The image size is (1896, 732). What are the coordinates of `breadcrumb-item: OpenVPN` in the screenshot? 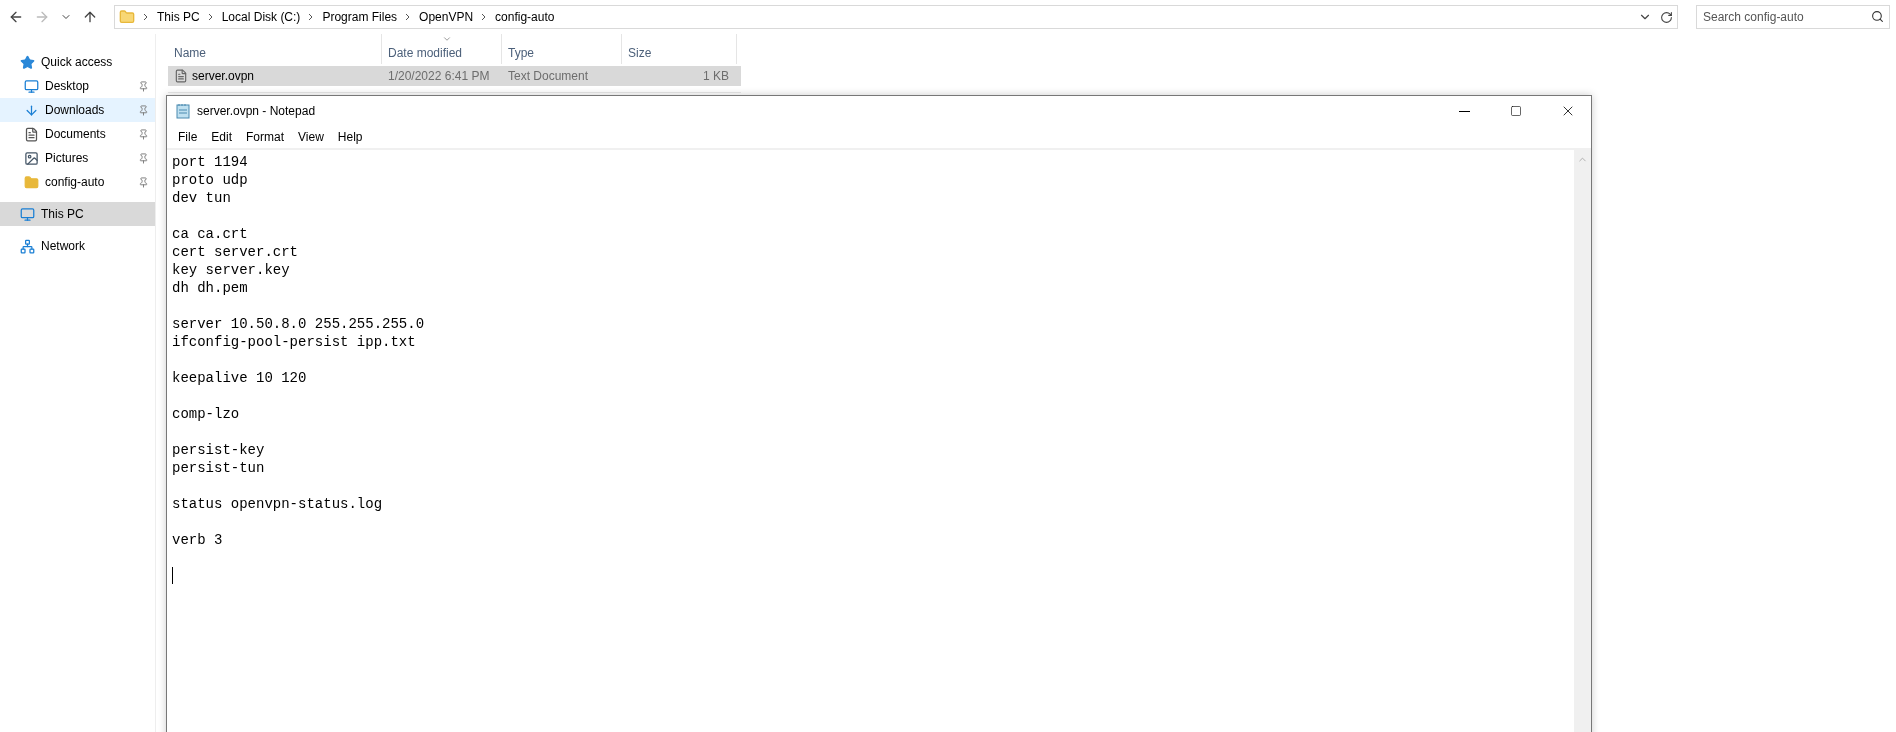 It's located at (446, 17).